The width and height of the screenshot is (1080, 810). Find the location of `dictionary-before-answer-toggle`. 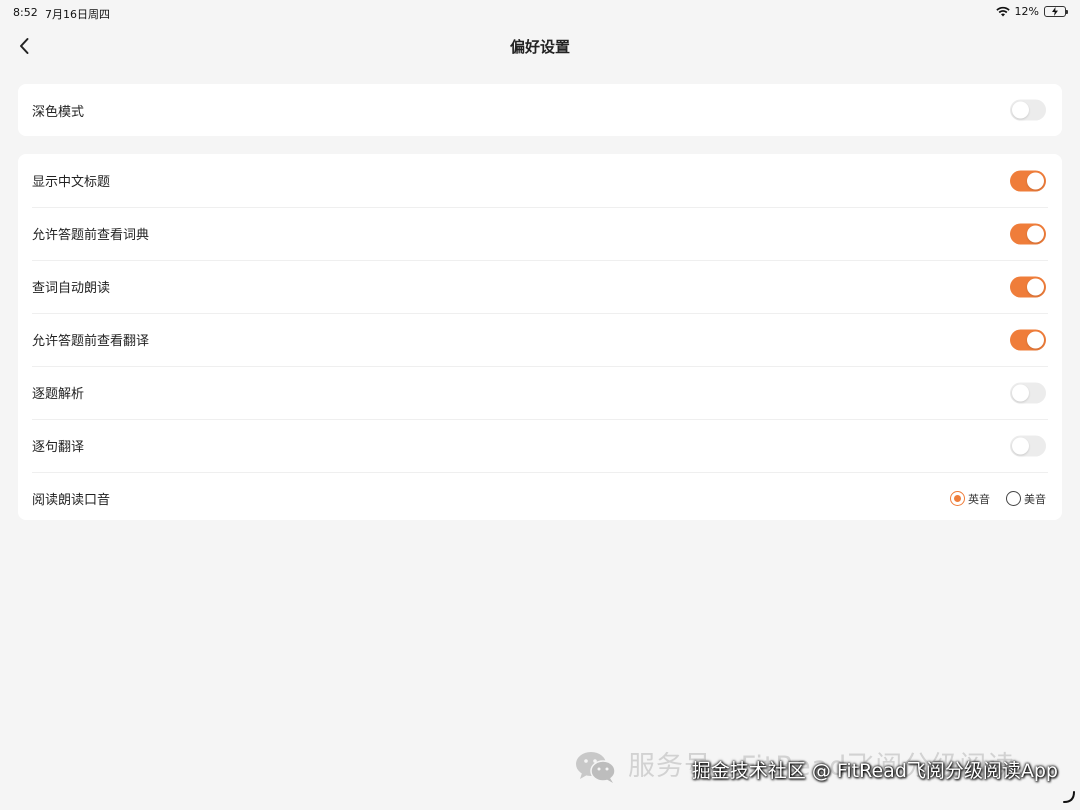

dictionary-before-answer-toggle is located at coordinates (1028, 233).